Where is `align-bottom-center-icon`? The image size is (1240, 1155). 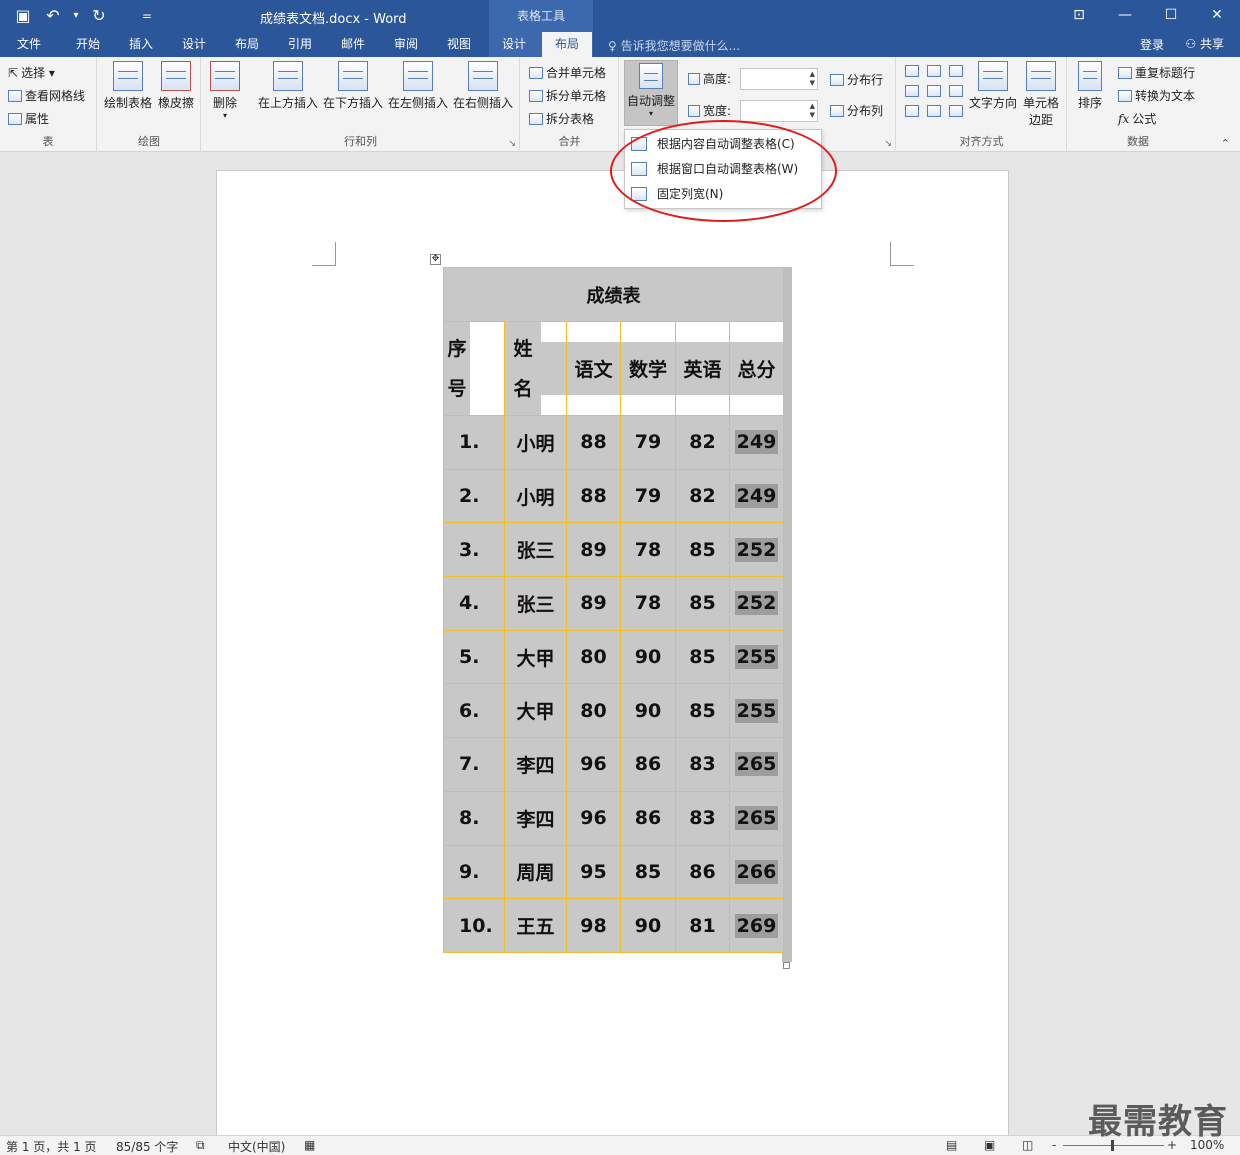 align-bottom-center-icon is located at coordinates (934, 111).